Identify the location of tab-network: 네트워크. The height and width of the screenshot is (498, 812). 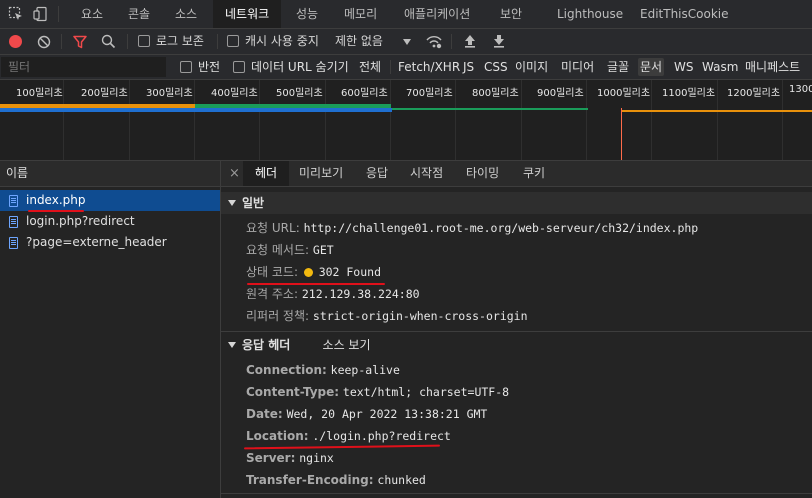
(247, 14).